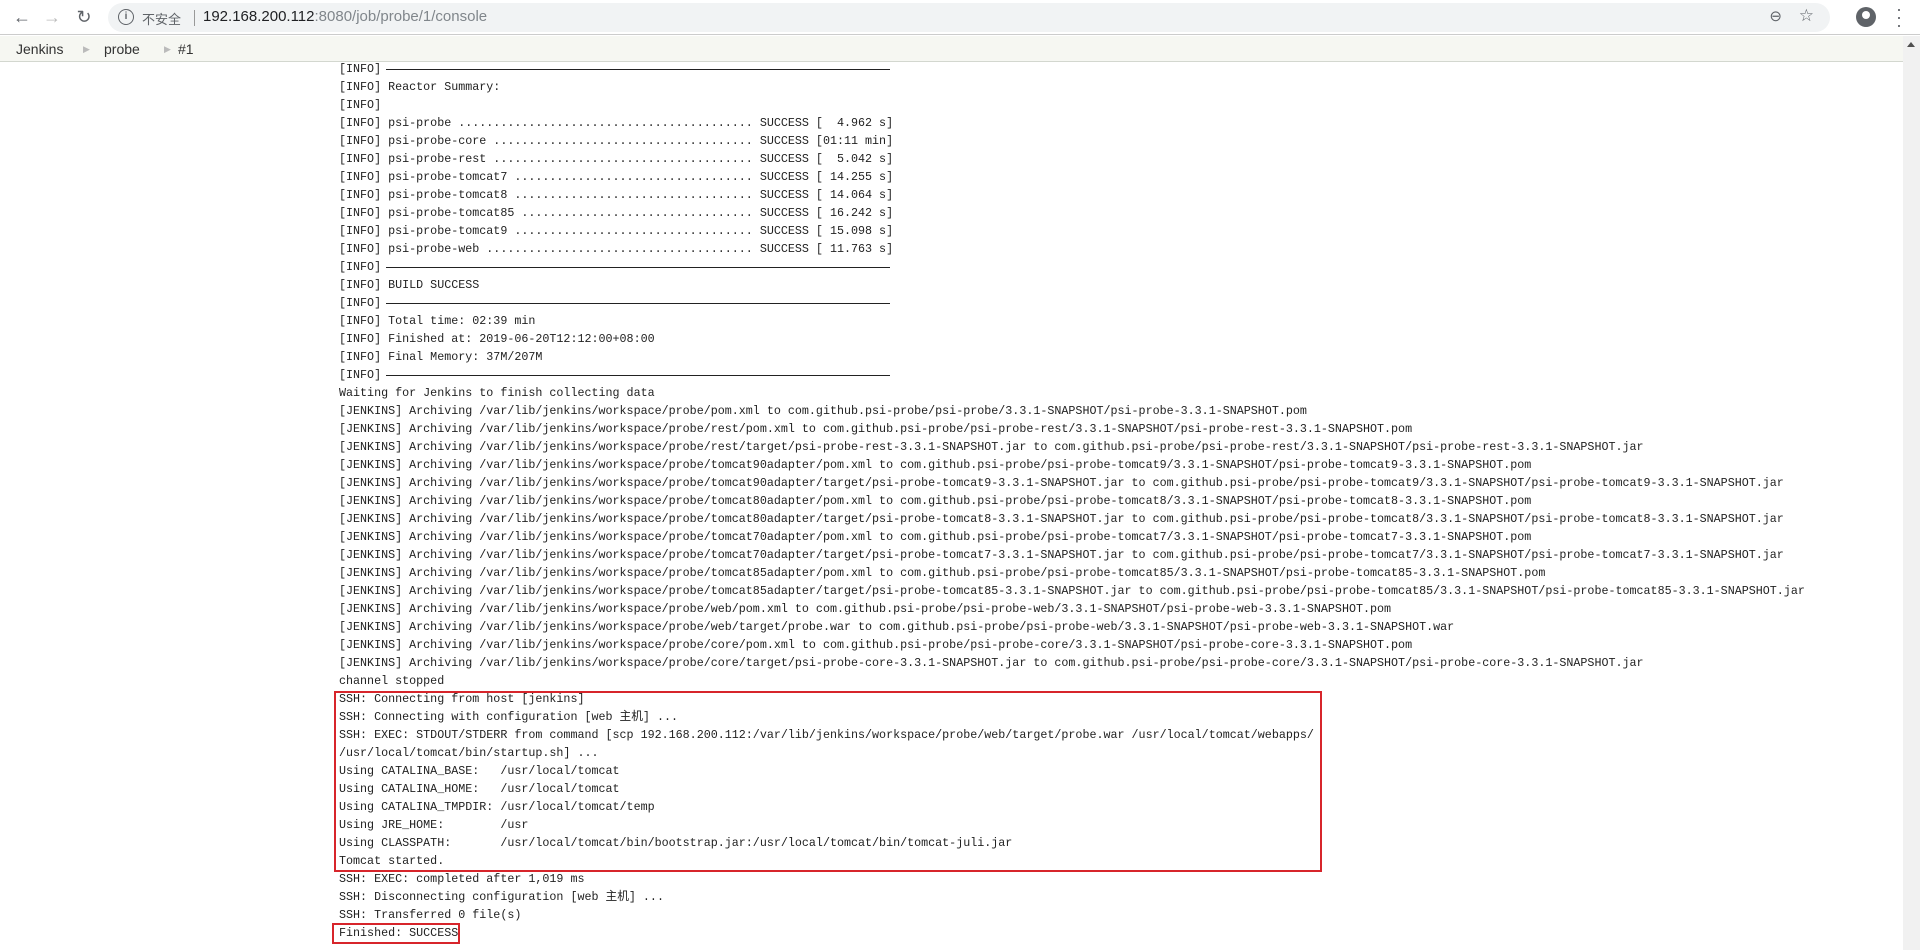  I want to click on scroll-up-icon, so click(1911, 44).